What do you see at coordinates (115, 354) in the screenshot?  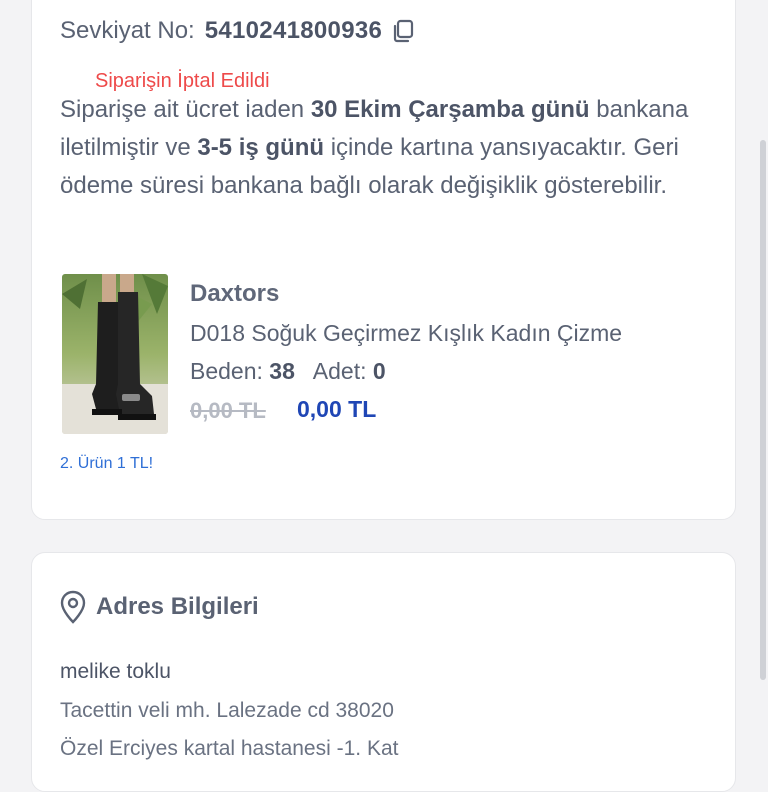 I see `product-image` at bounding box center [115, 354].